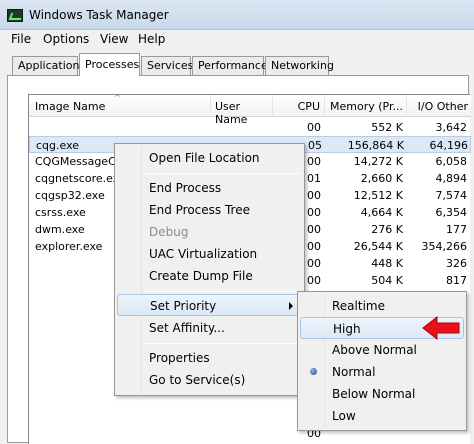 The width and height of the screenshot is (474, 444). I want to click on cell-io: 326, so click(456, 263).